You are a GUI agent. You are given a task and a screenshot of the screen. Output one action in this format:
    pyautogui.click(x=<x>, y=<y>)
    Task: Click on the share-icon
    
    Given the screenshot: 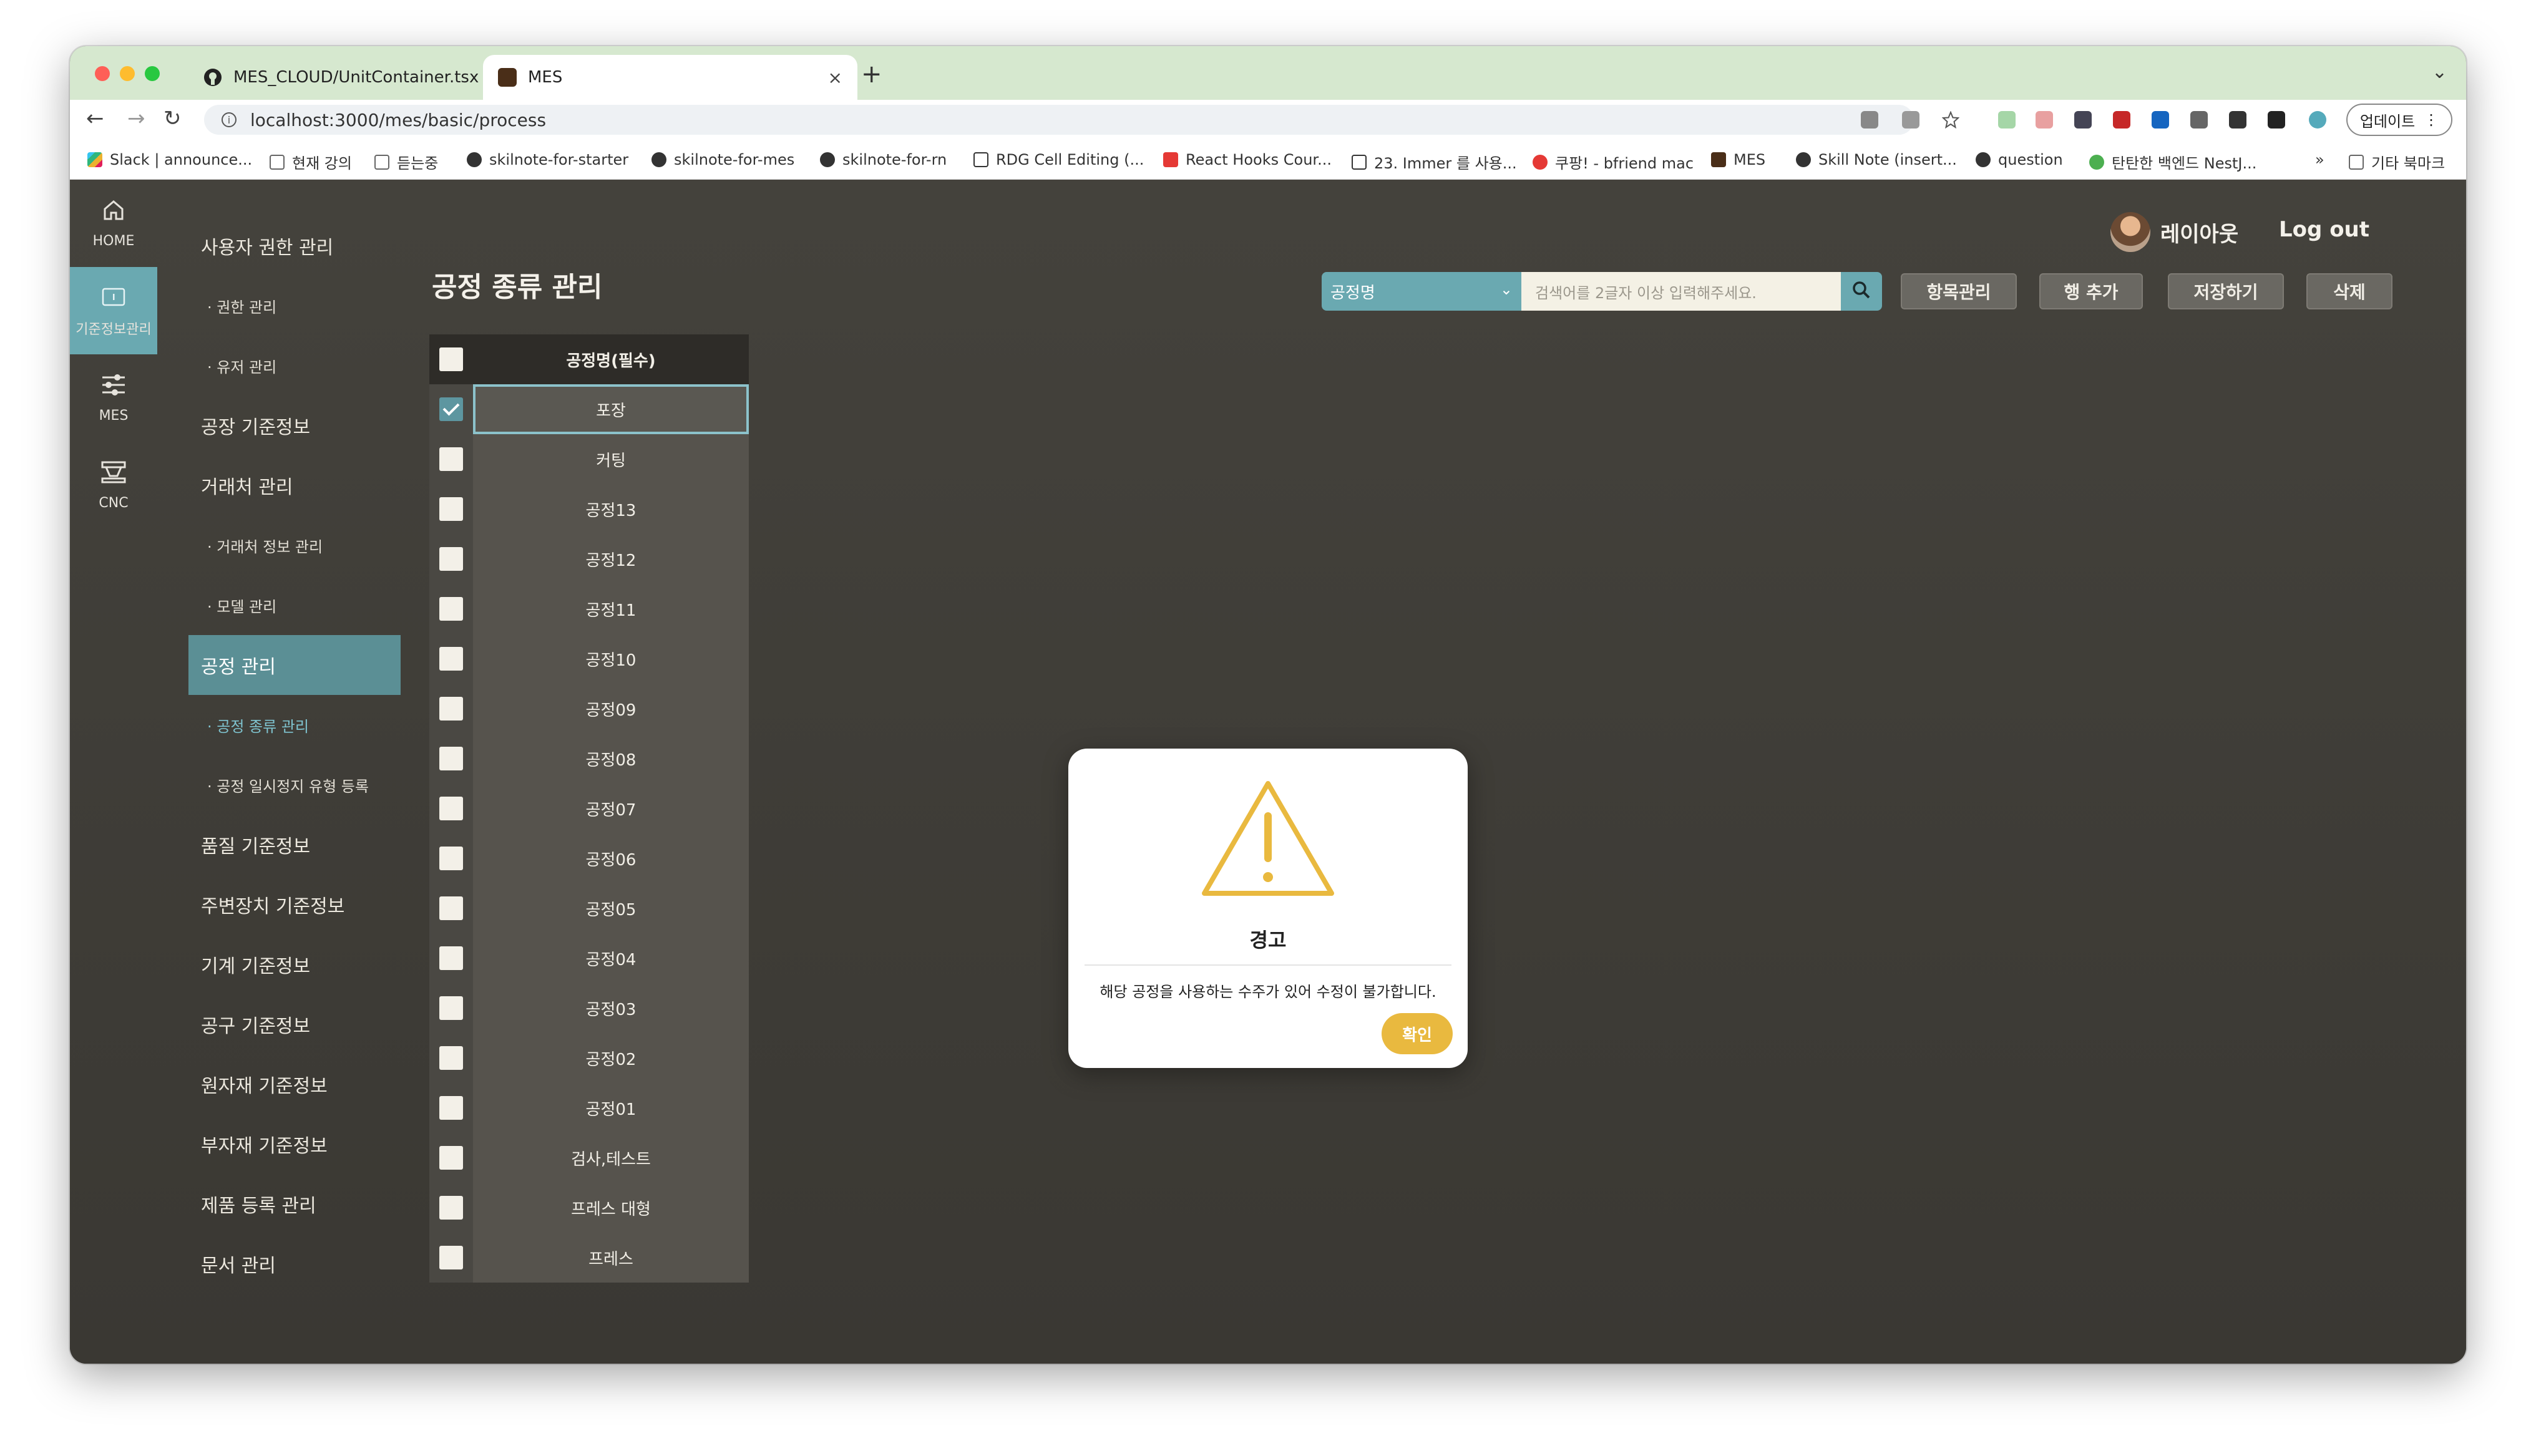 What is the action you would take?
    pyautogui.click(x=1911, y=120)
    